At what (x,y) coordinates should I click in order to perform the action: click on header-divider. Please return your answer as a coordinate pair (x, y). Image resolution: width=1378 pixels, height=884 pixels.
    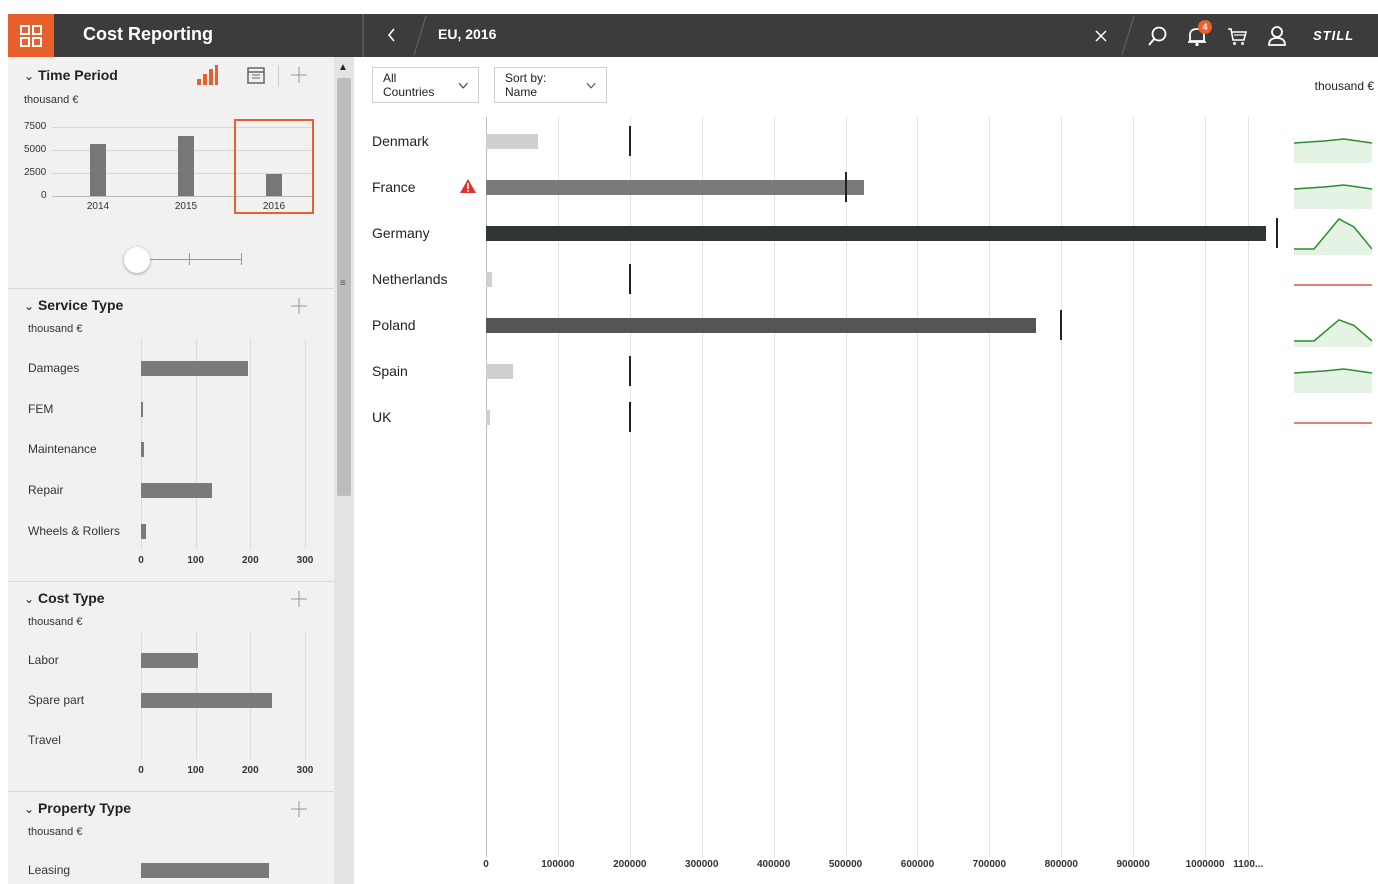
    Looking at the image, I should click on (363, 35).